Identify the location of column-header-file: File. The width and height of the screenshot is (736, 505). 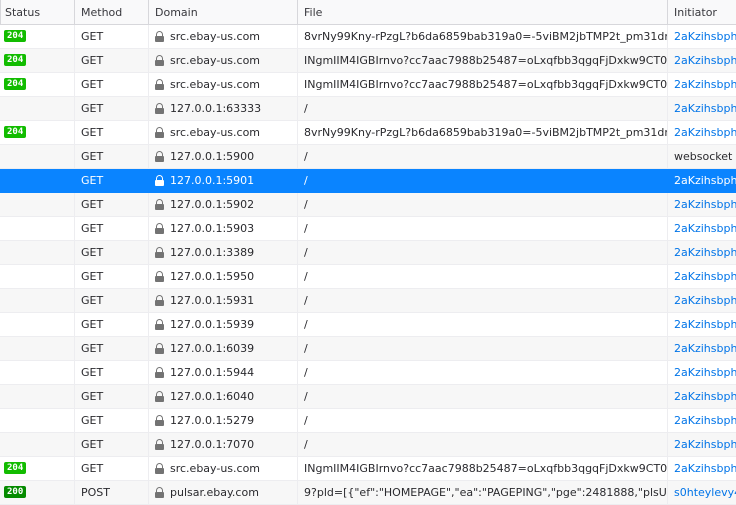
(482, 12).